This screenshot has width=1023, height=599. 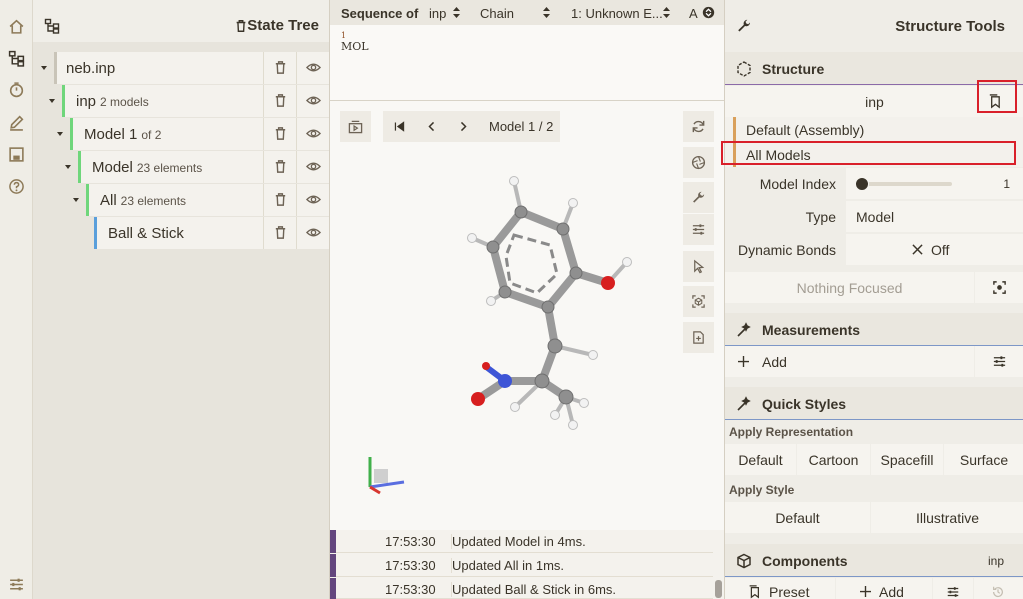 I want to click on assembly-option: Default (Assembly), so click(x=874, y=129).